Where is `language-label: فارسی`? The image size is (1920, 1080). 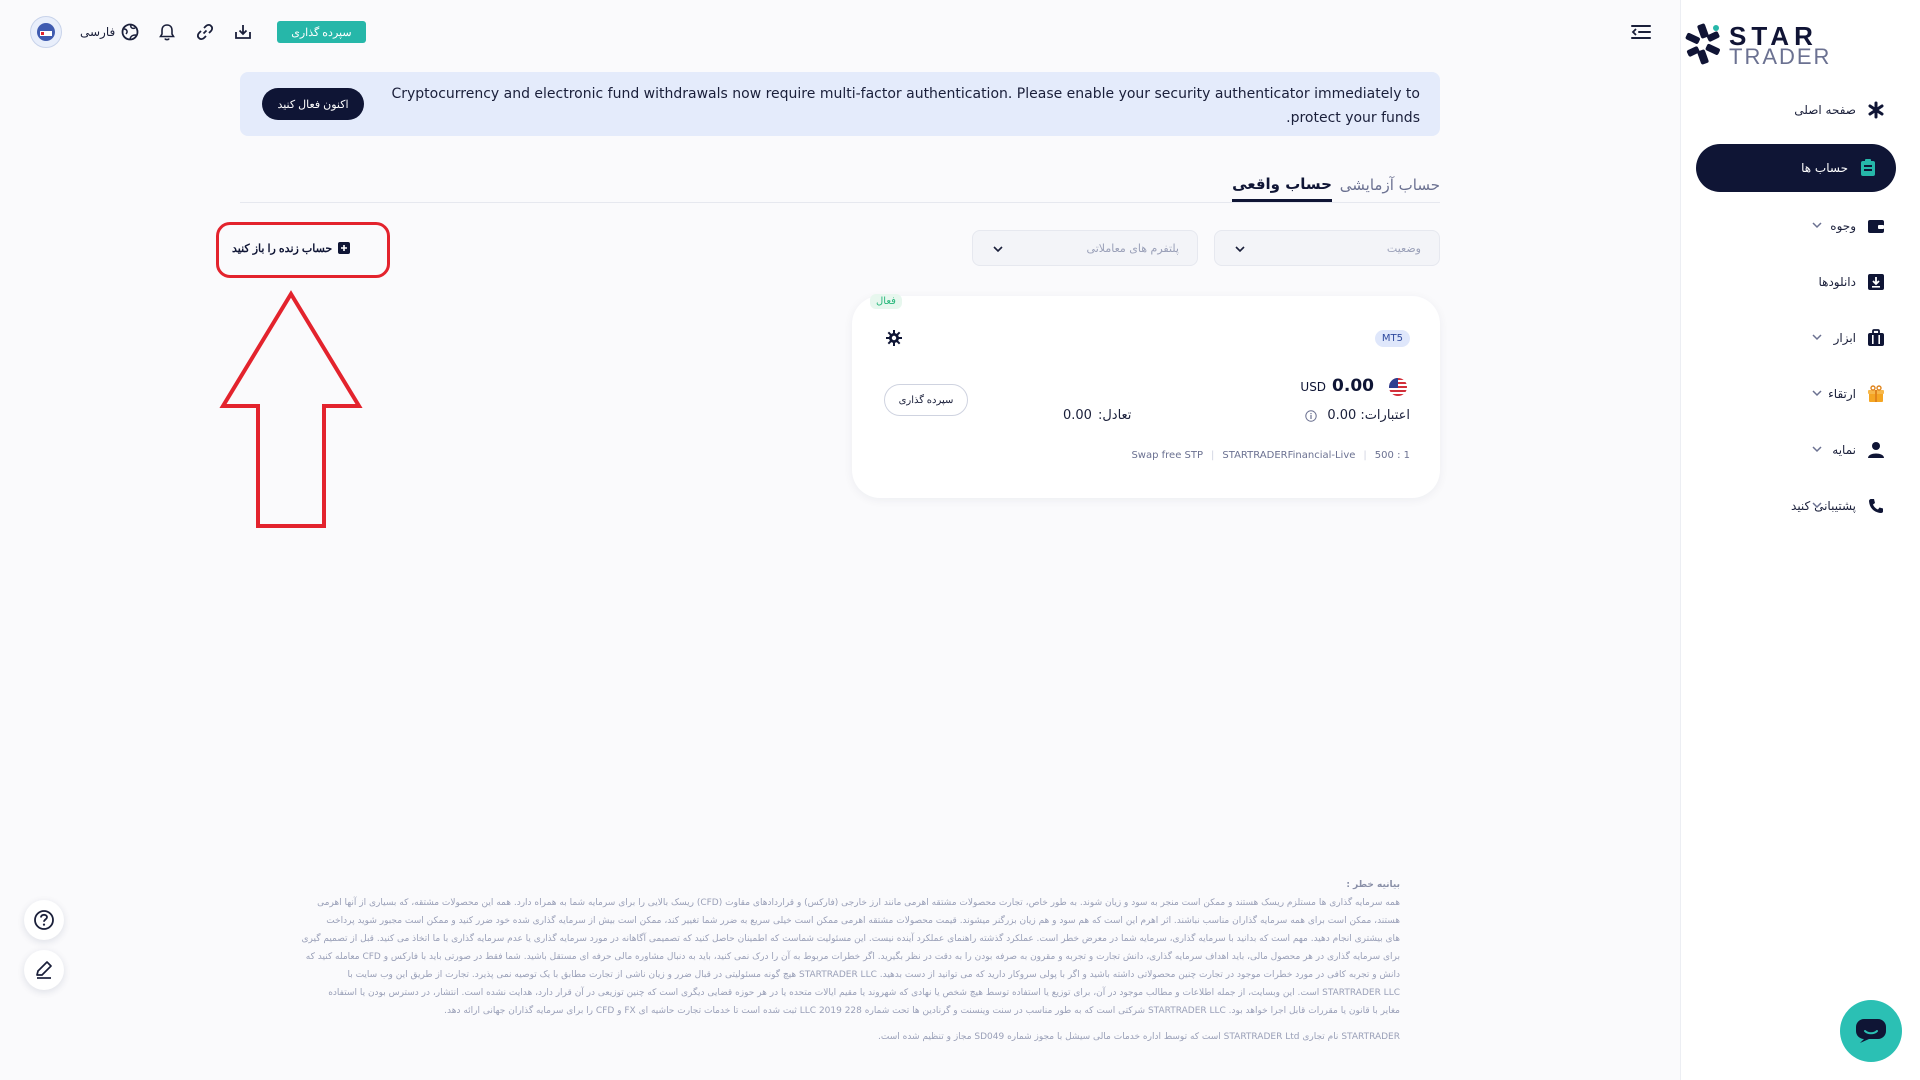 language-label: فارسی is located at coordinates (98, 32).